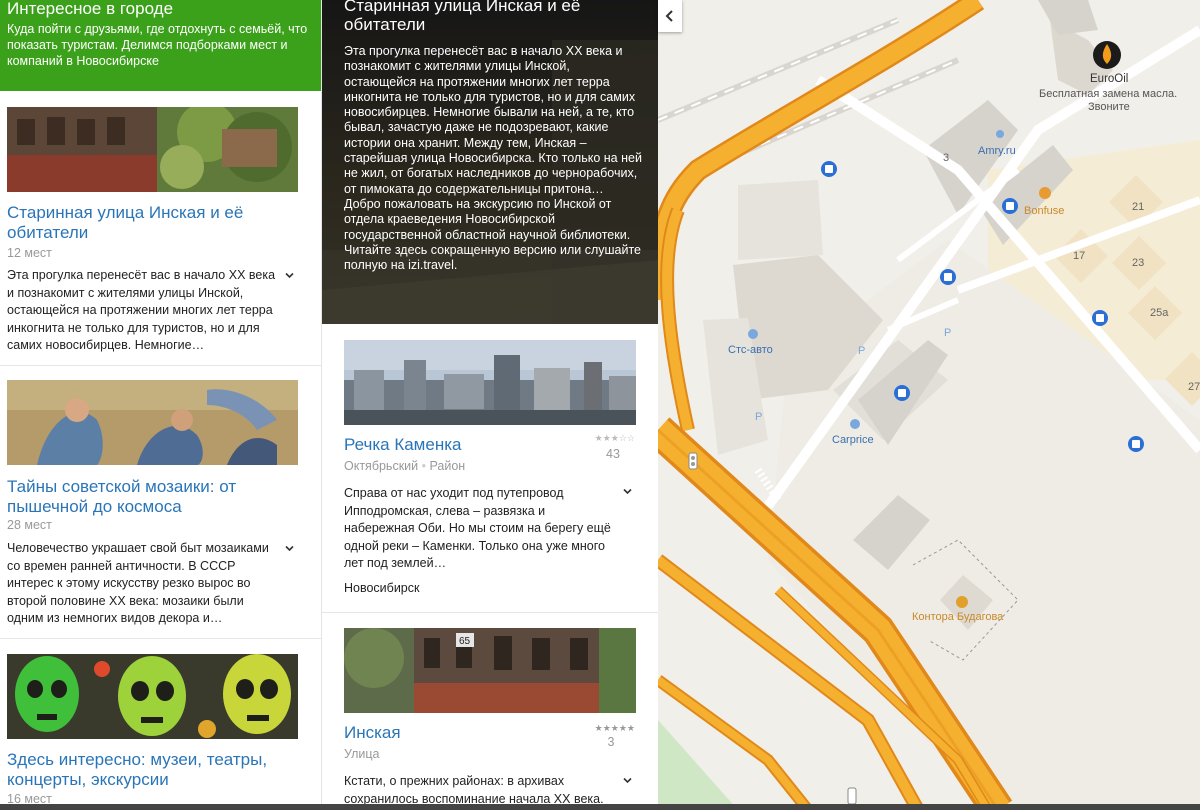  What do you see at coordinates (490, 382) in the screenshot?
I see `place-photo` at bounding box center [490, 382].